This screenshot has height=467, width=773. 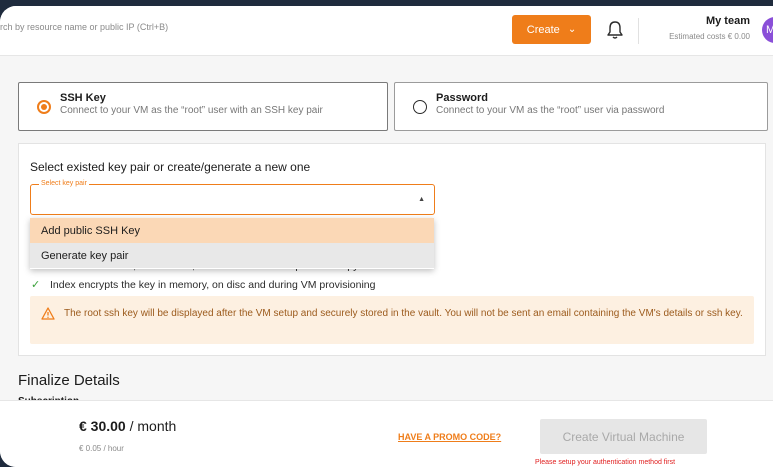 I want to click on key-pair-dropdown: Add public SSH Key Generate key pair, so click(x=232, y=243).